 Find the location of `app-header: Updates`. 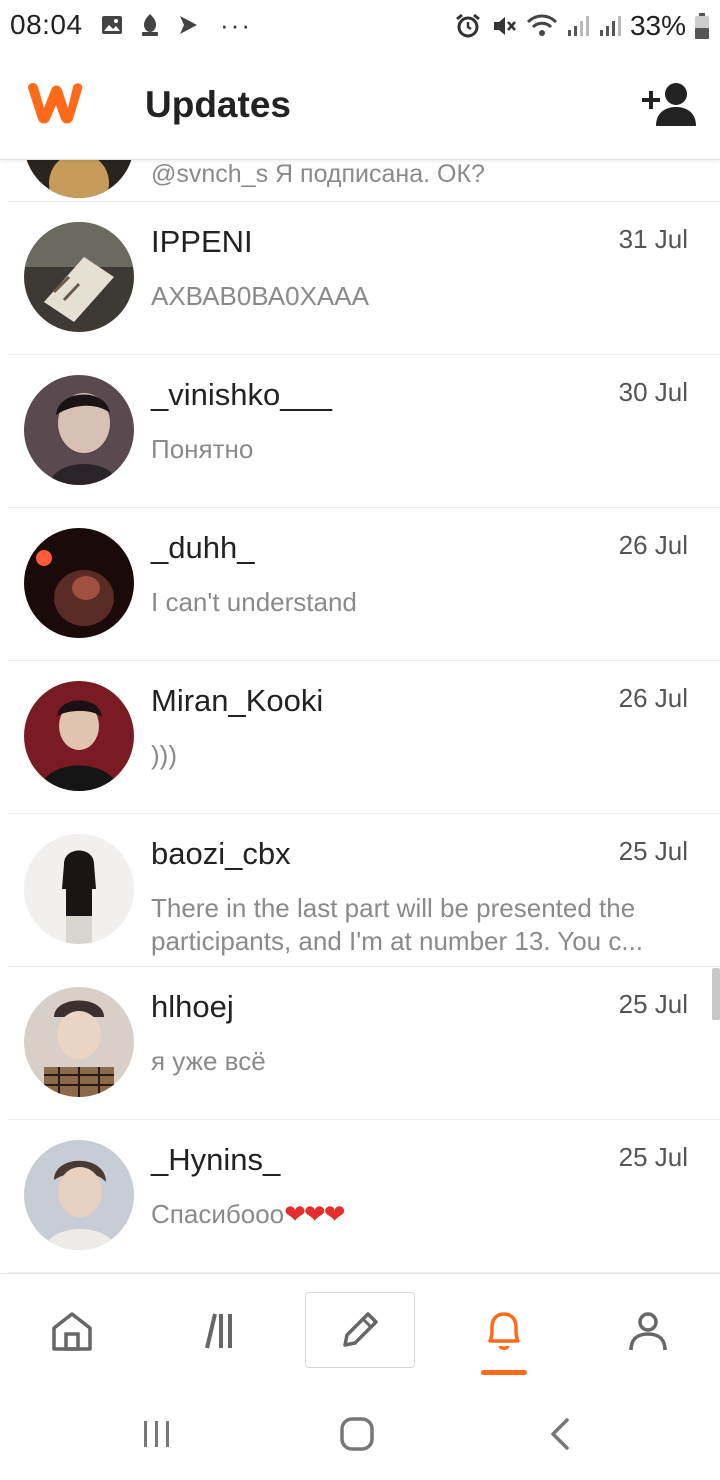

app-header: Updates is located at coordinates (360, 106).